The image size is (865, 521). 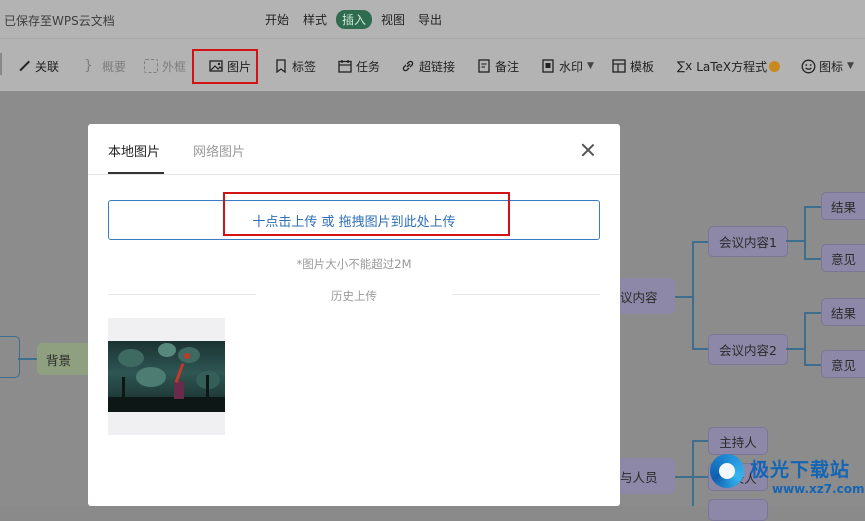 I want to click on tab-local-image: 本地图片, so click(x=134, y=150).